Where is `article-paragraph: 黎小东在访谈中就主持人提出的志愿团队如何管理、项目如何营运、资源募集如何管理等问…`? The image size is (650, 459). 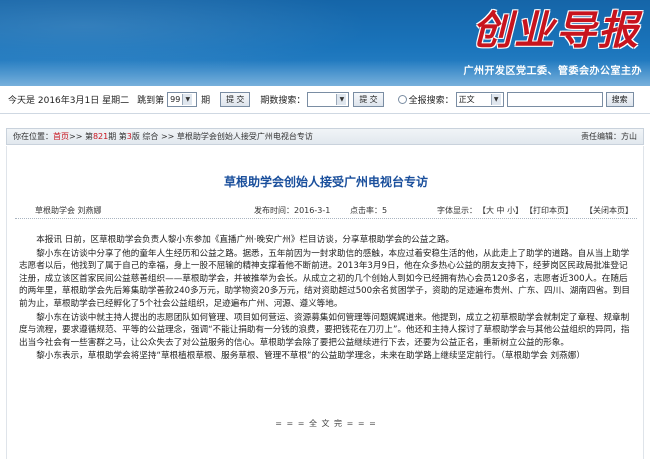
article-paragraph: 黎小东在访谈中就主持人提出的志愿团队如何管理、项目如何营运、资源募集如何管理等问… is located at coordinates (324, 330).